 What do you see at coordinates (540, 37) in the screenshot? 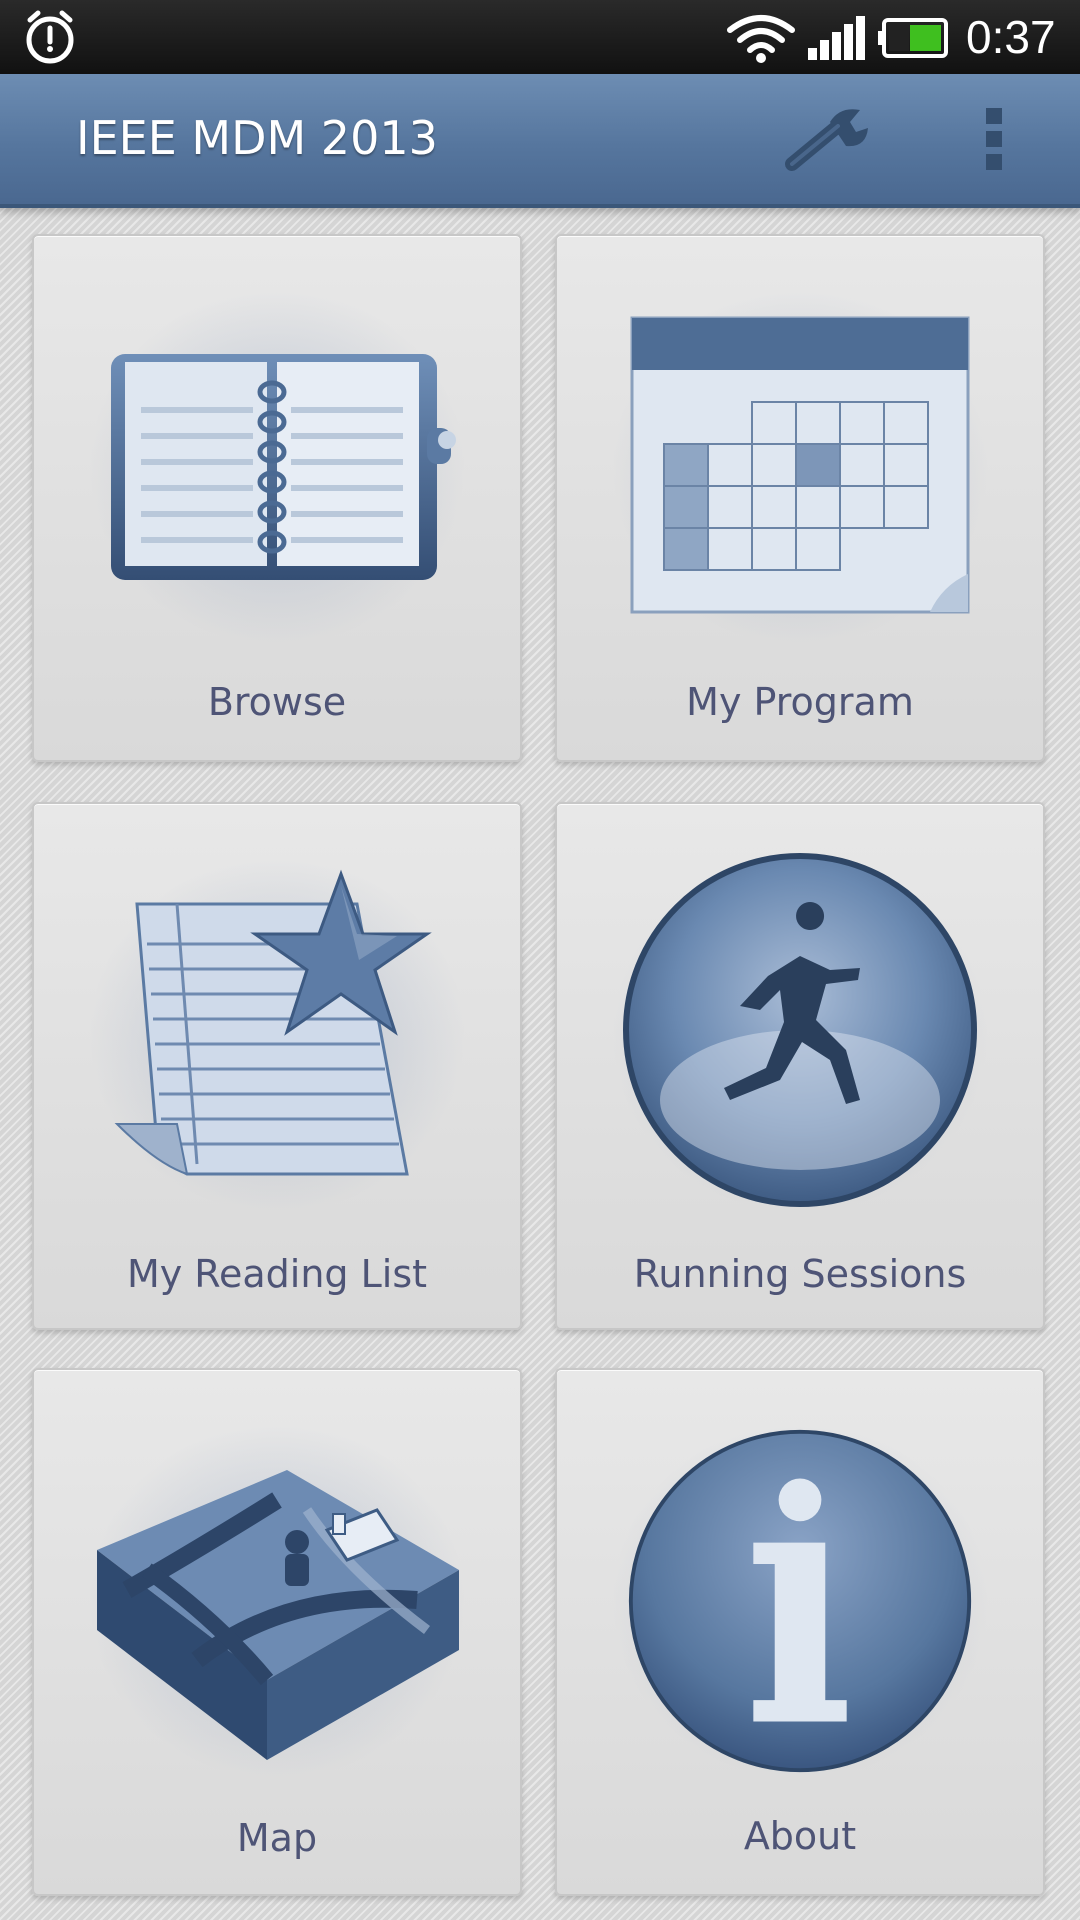
I see `status-bar: 0:37` at bounding box center [540, 37].